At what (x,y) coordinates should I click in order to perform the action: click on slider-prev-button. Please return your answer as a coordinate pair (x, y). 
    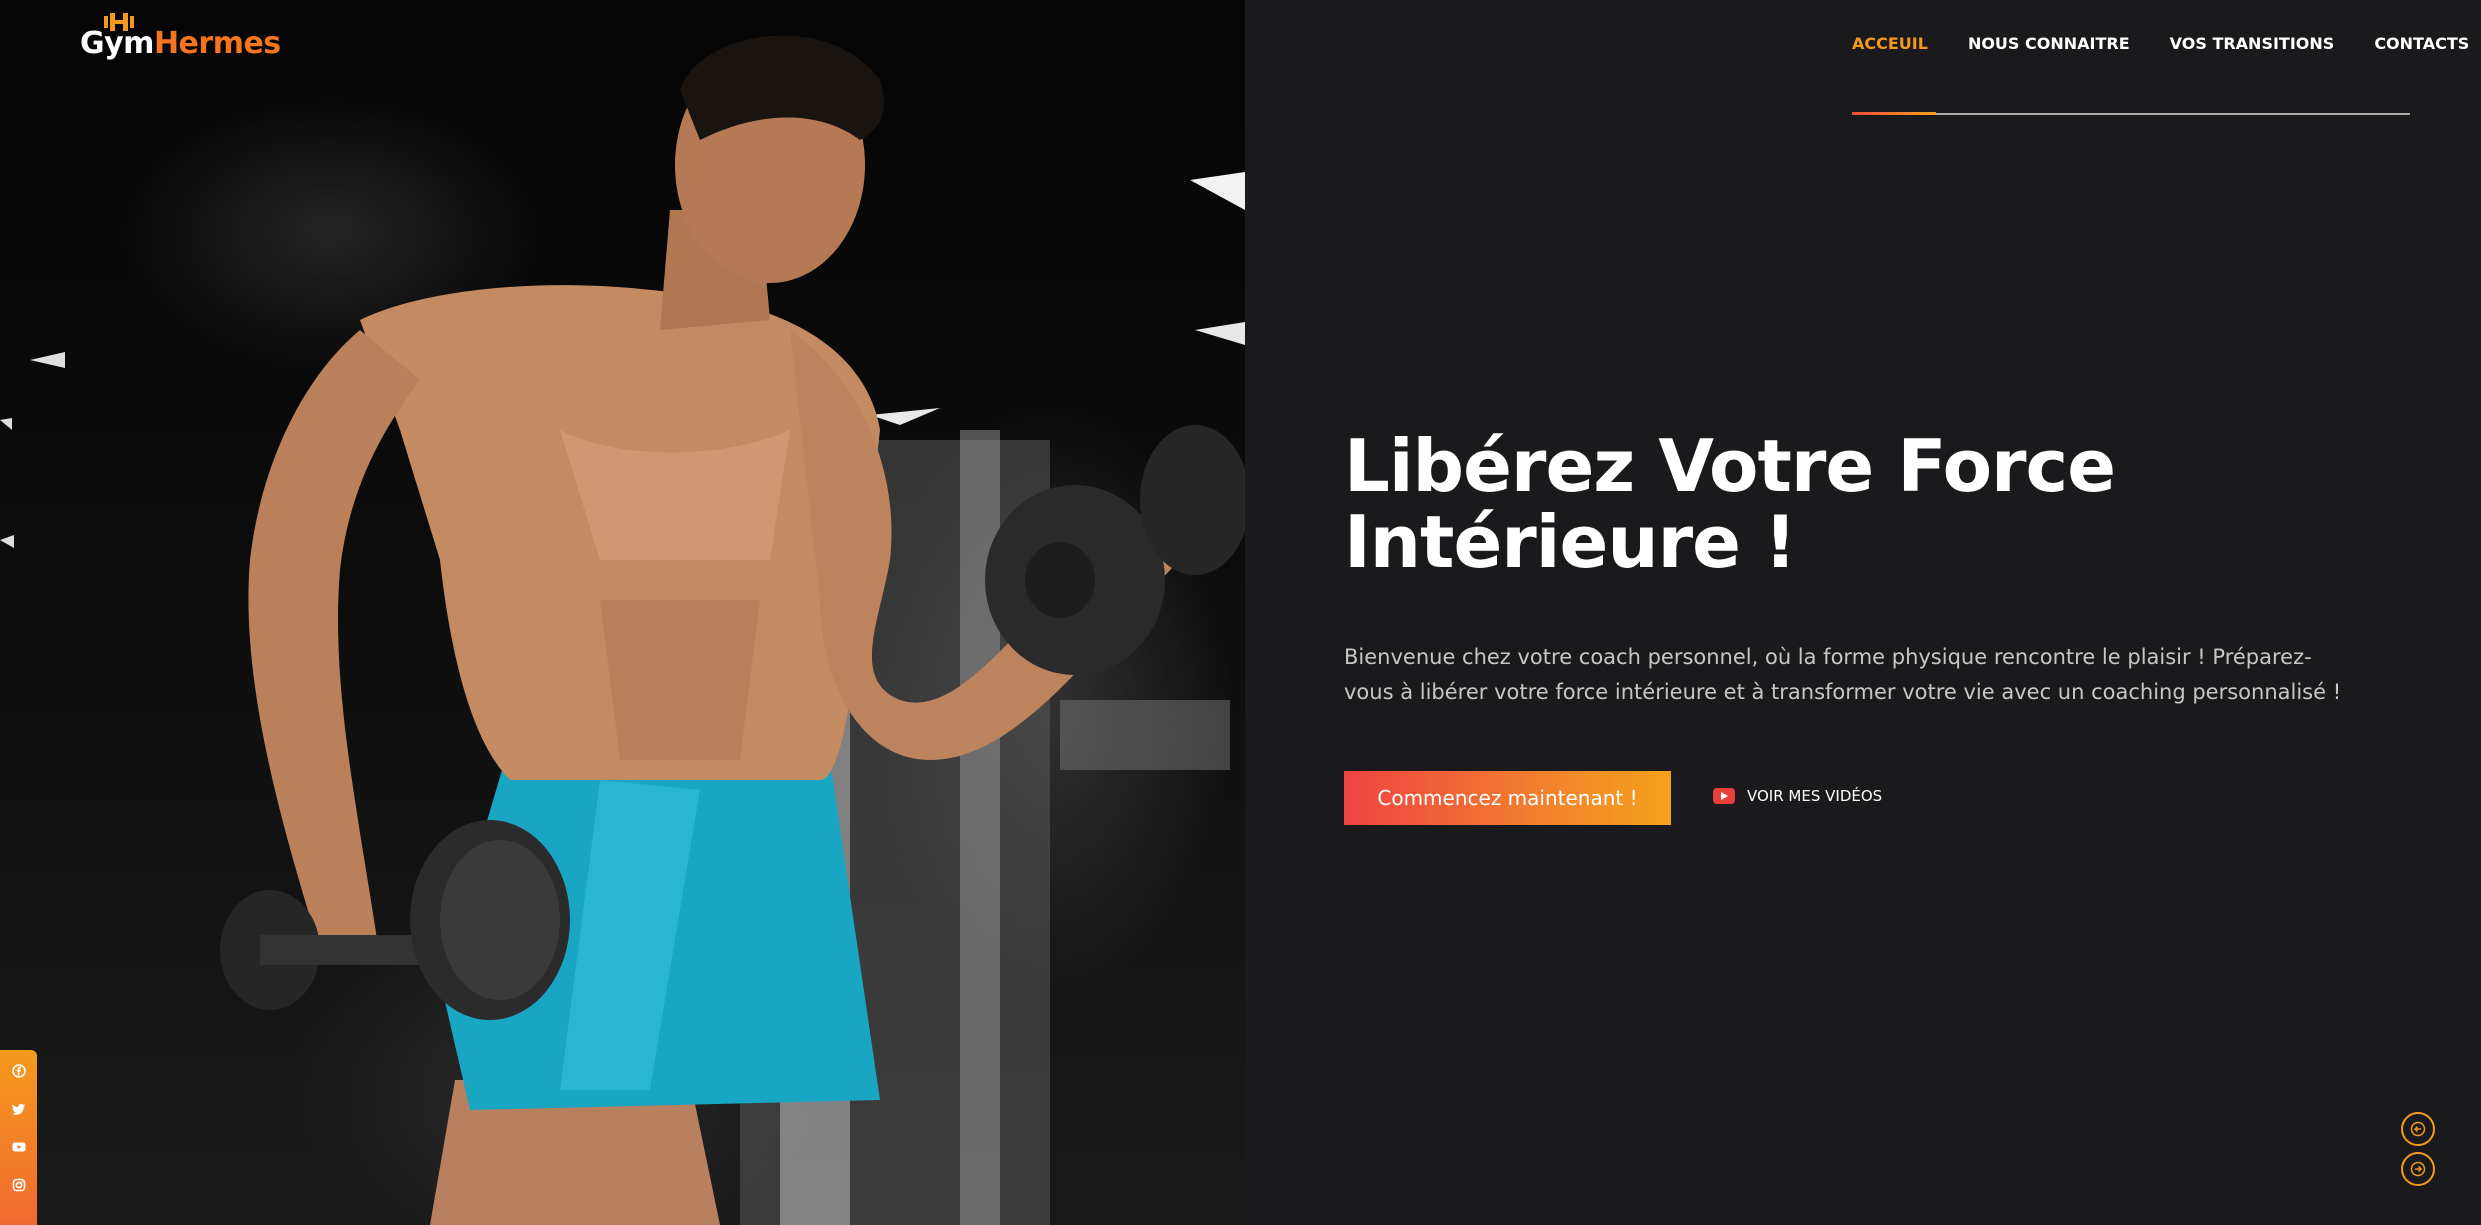
    Looking at the image, I should click on (2418, 1129).